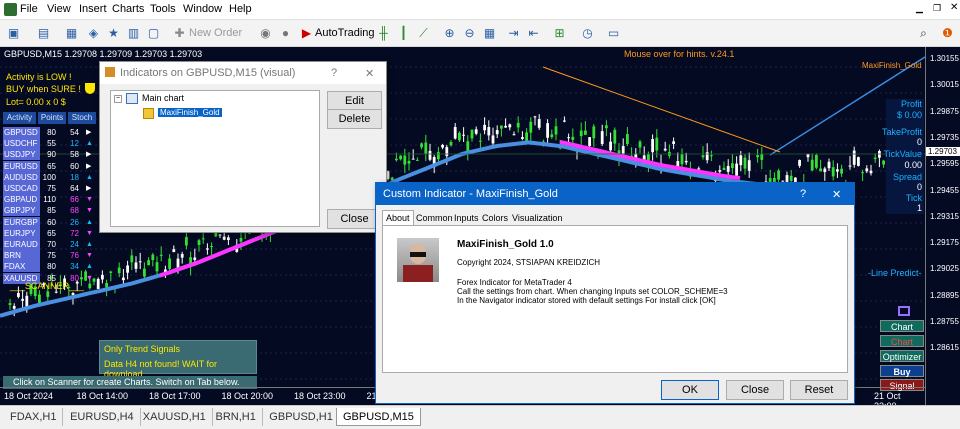 The height and width of the screenshot is (429, 960). I want to click on autotrading-button: AutoTrading, so click(345, 33).